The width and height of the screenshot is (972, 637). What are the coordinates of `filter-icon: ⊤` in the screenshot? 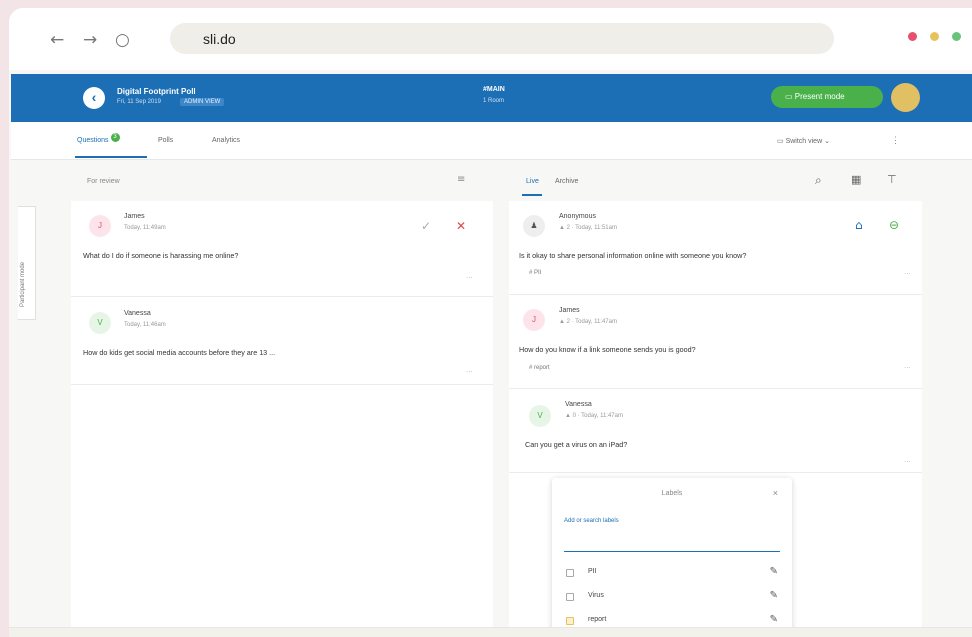 It's located at (892, 179).